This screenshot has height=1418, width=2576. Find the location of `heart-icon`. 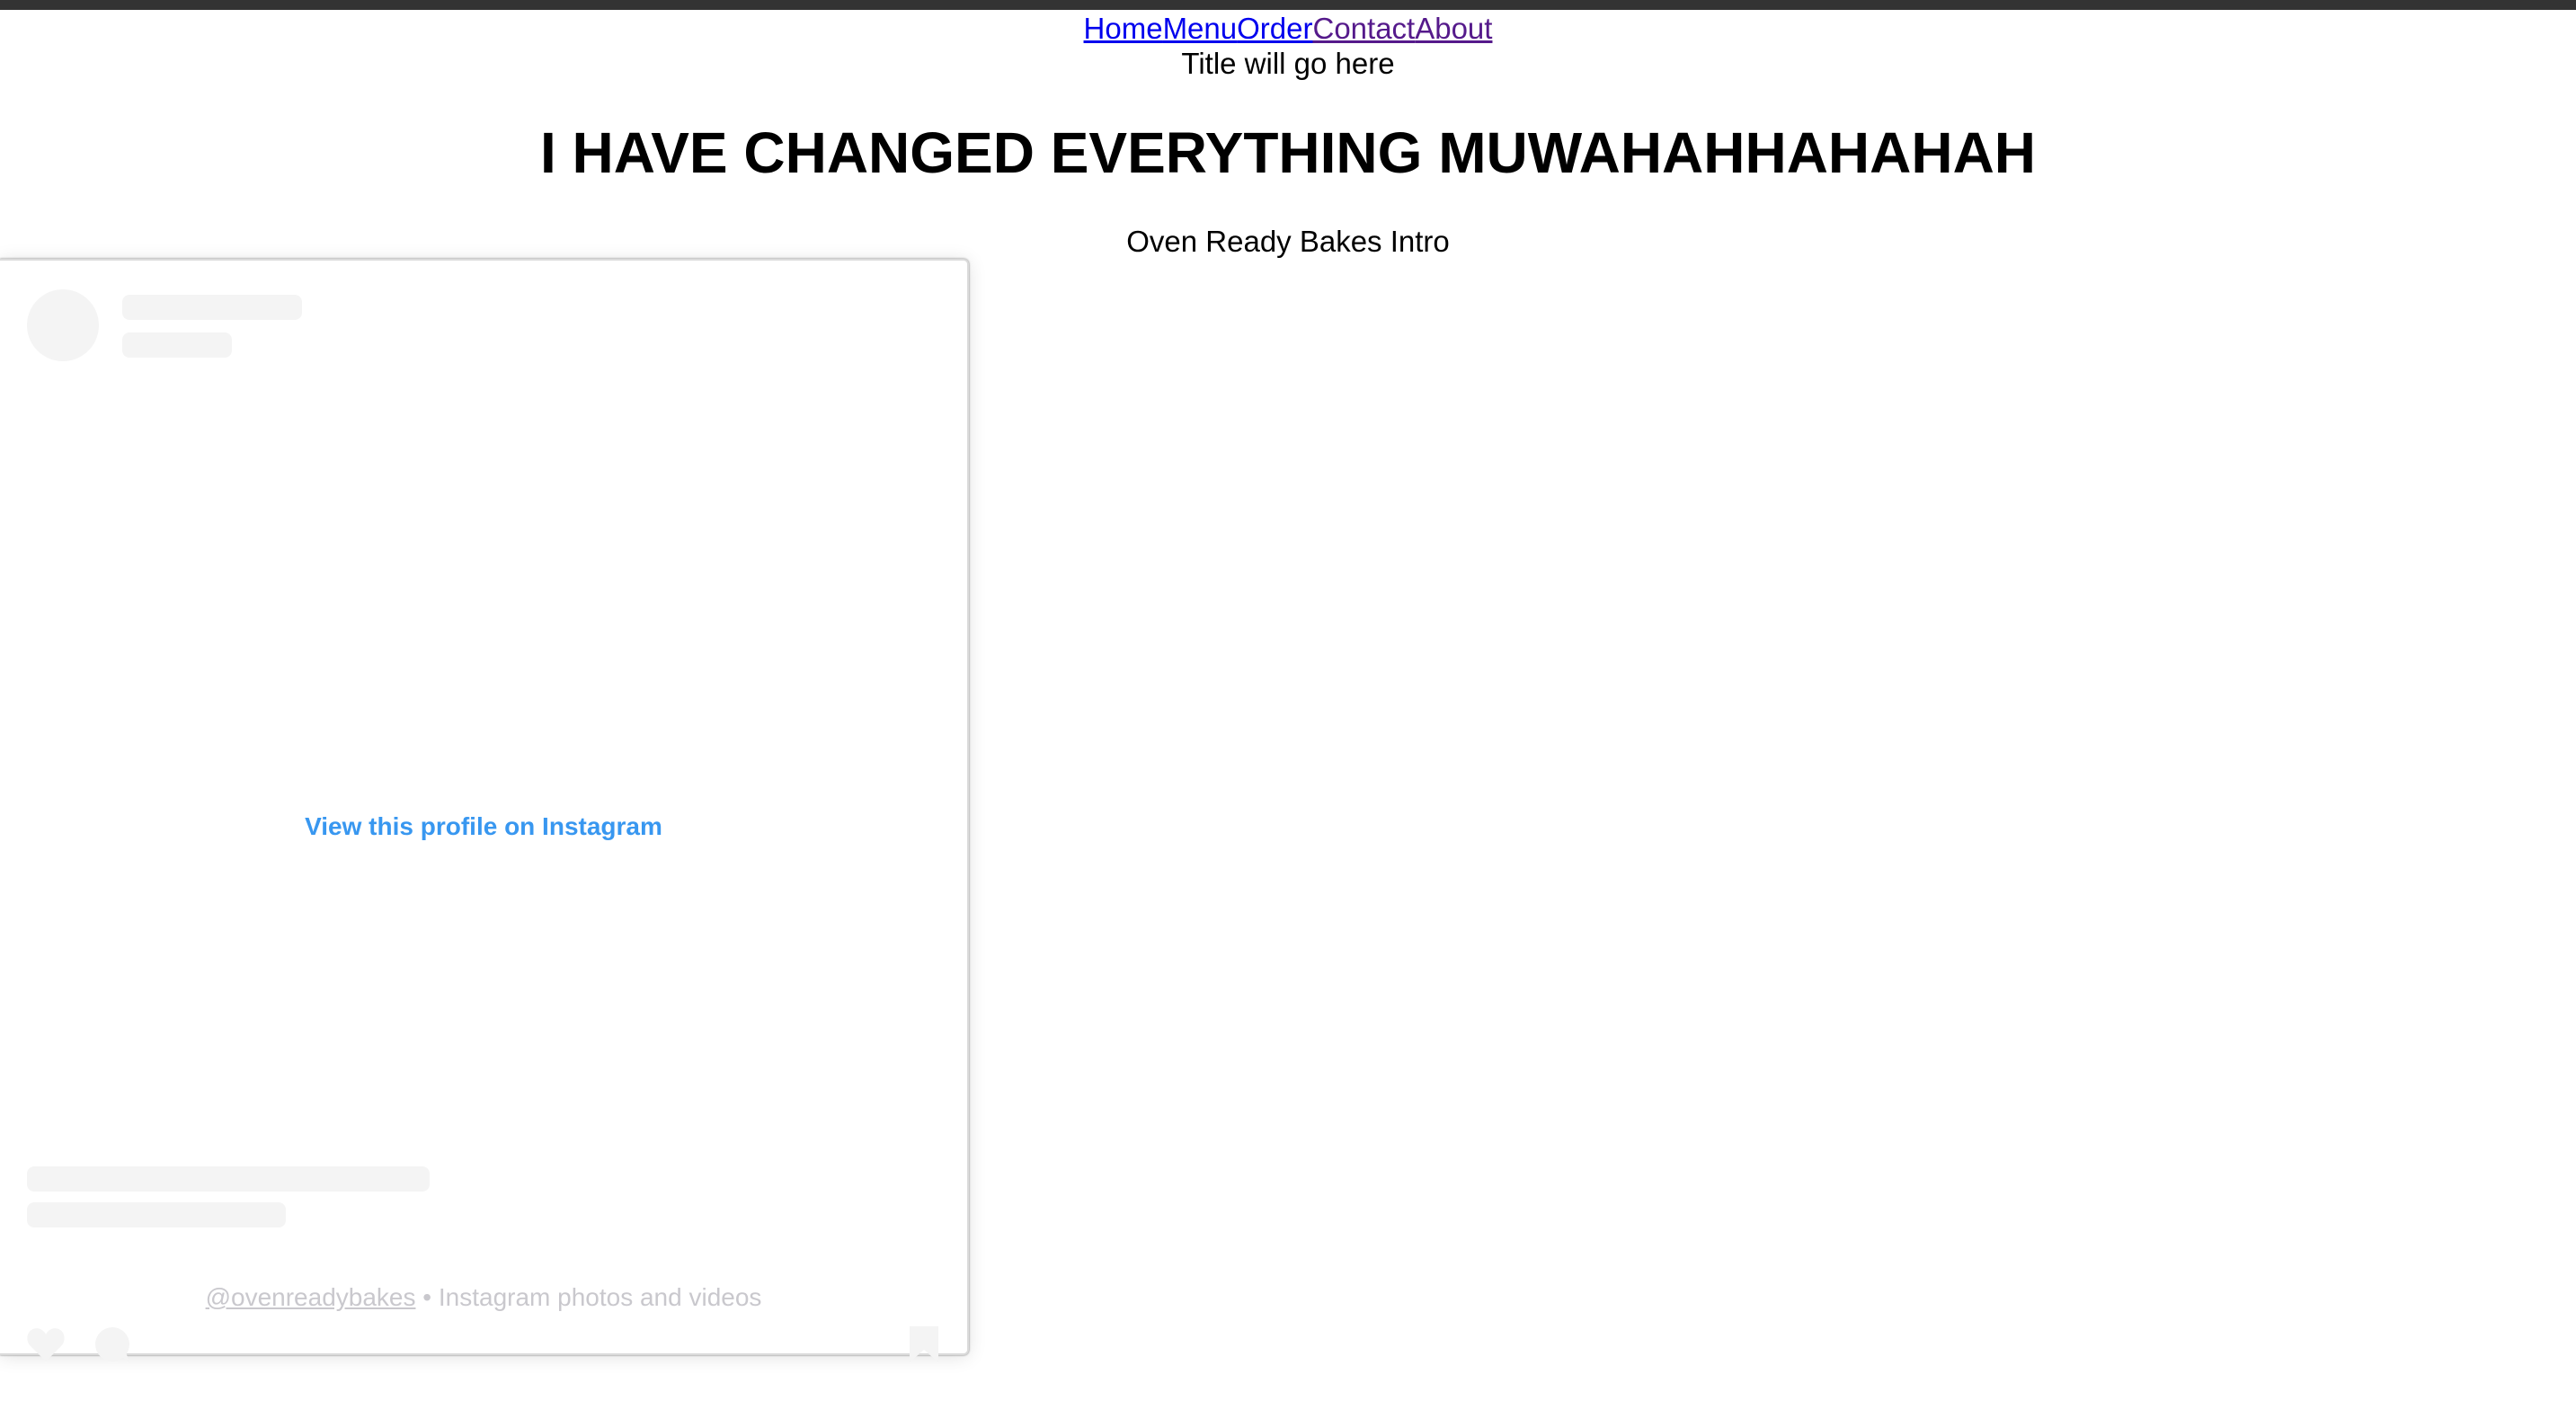

heart-icon is located at coordinates (46, 1345).